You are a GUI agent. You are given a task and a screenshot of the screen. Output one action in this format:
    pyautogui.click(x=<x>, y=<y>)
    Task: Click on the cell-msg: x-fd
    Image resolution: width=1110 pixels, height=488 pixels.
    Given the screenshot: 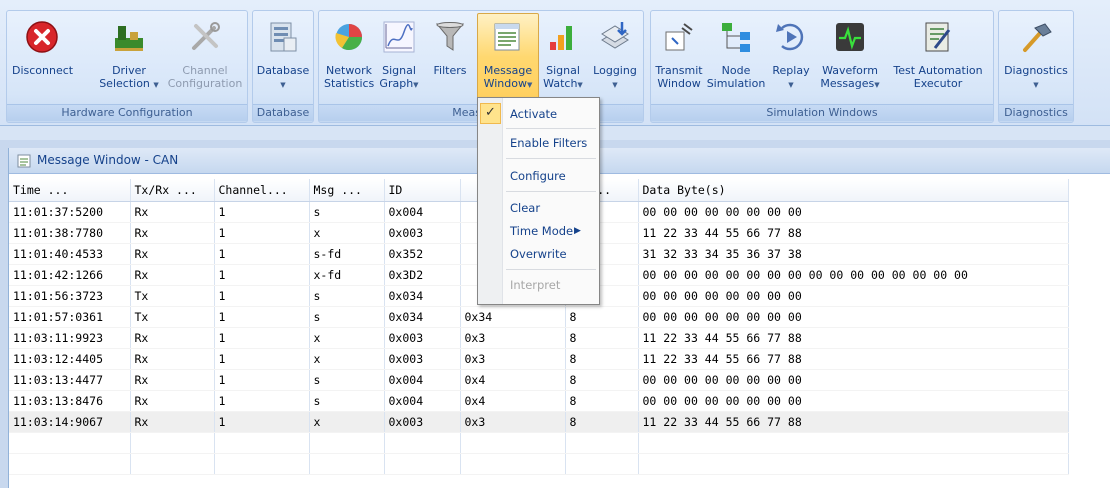 What is the action you would take?
    pyautogui.click(x=347, y=275)
    